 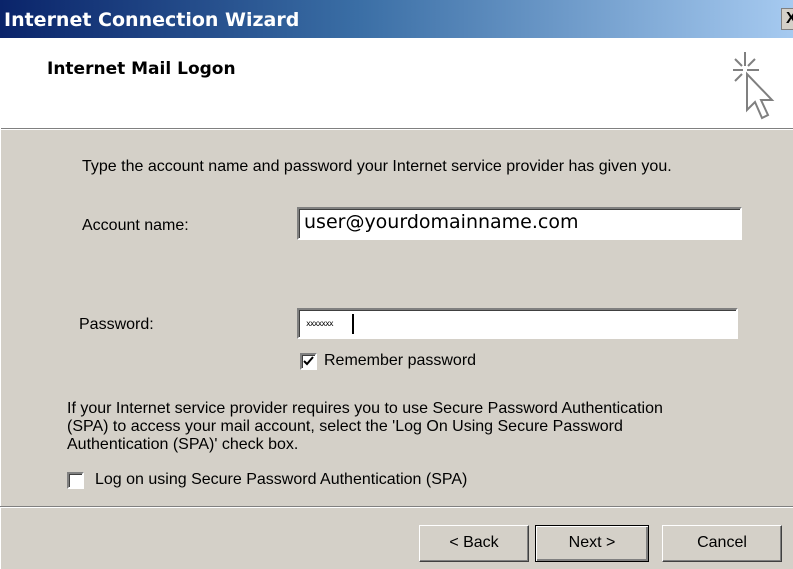 I want to click on button-separator, so click(x=396, y=507).